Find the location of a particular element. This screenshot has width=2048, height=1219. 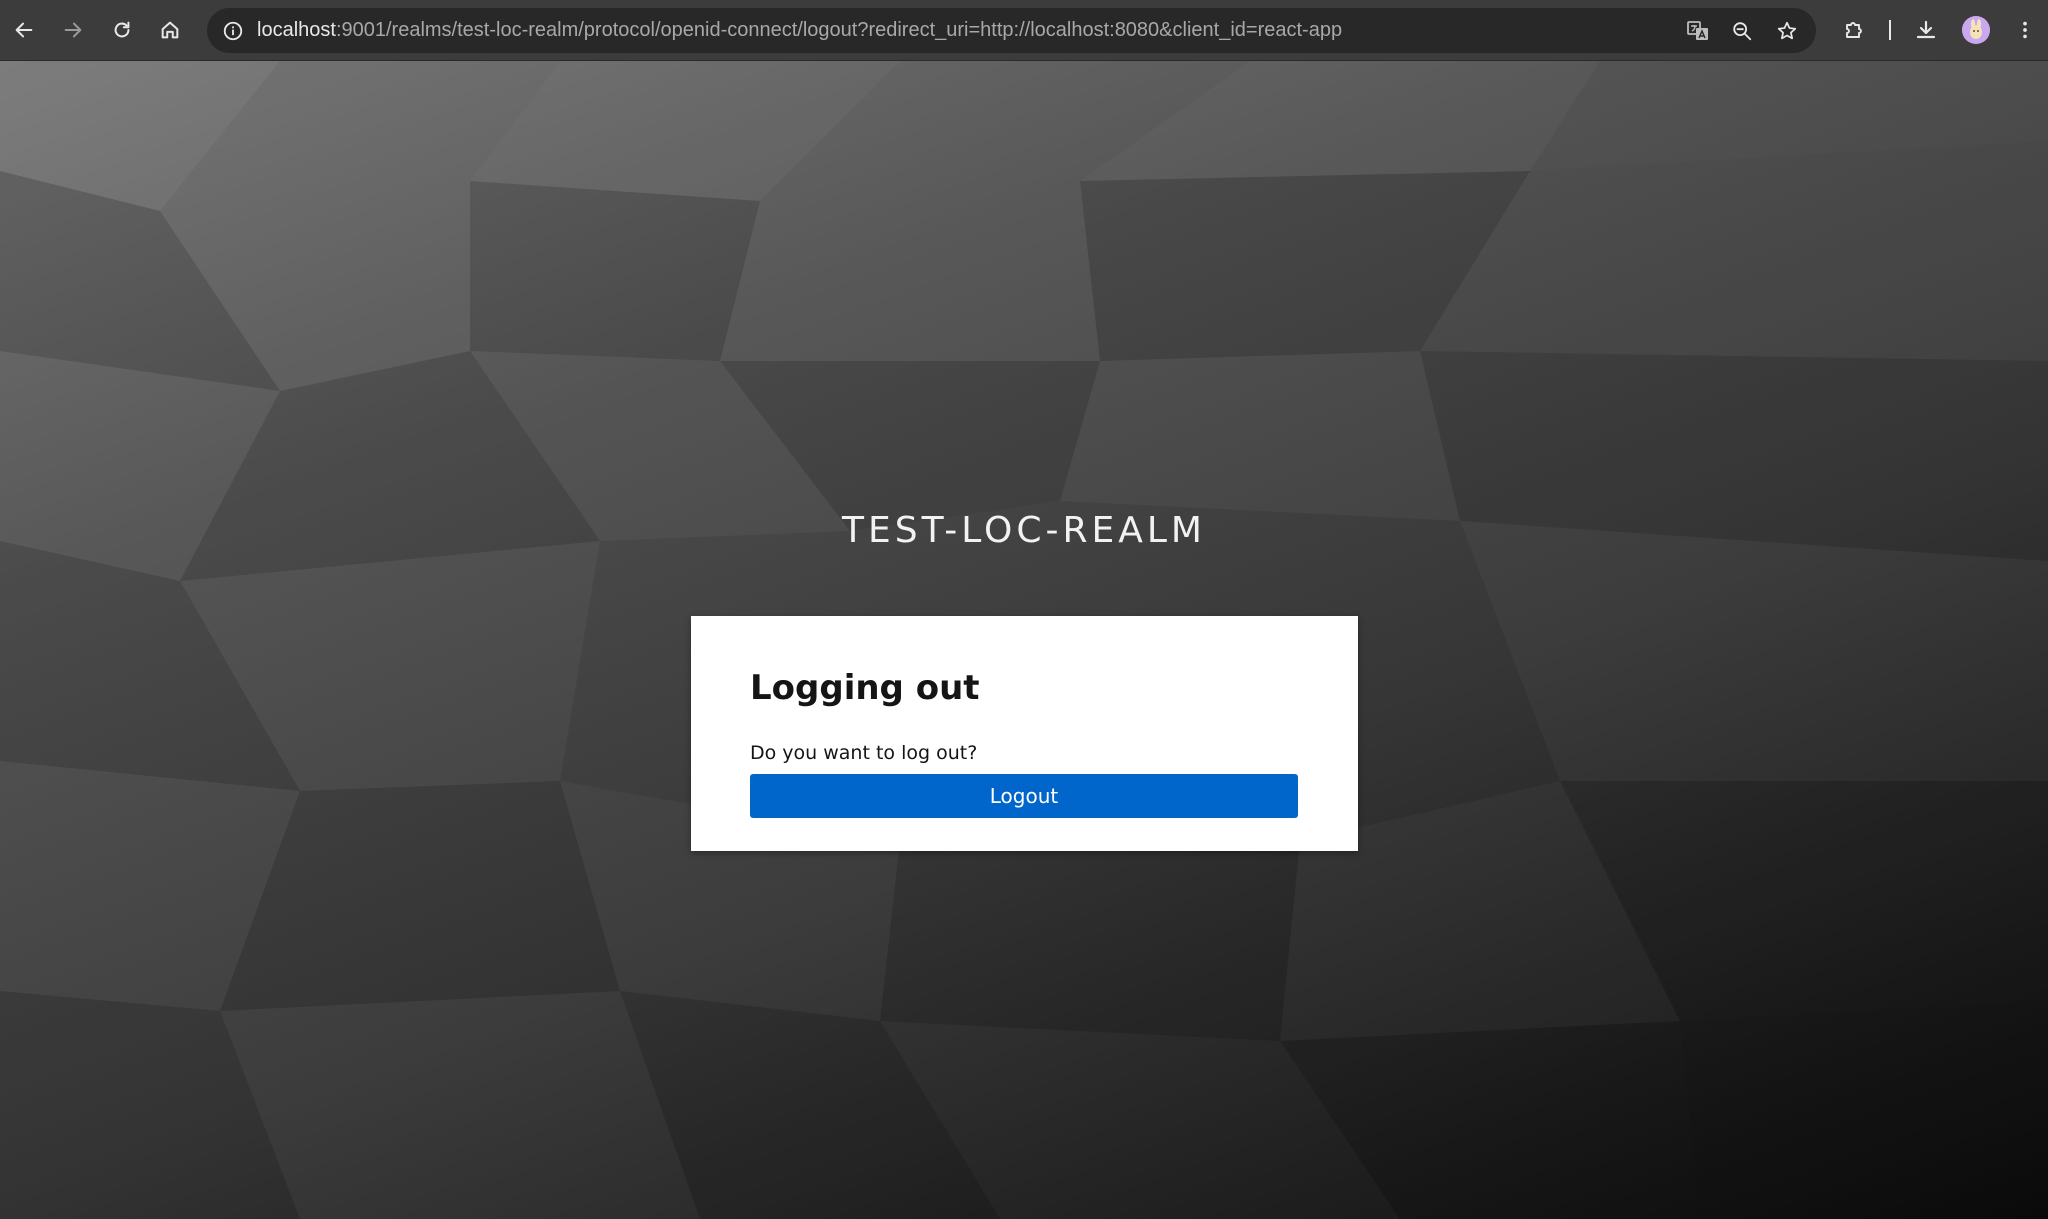

browser-menu-button is located at coordinates (2025, 30).